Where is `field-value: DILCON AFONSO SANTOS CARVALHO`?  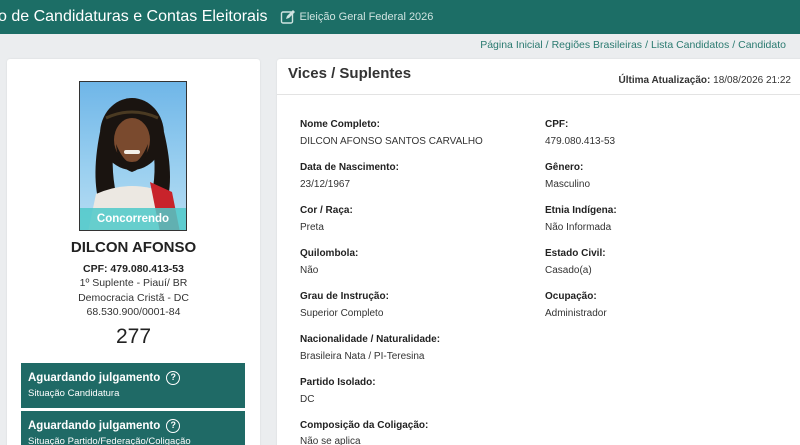 field-value: DILCON AFONSO SANTOS CARVALHO is located at coordinates (391, 141).